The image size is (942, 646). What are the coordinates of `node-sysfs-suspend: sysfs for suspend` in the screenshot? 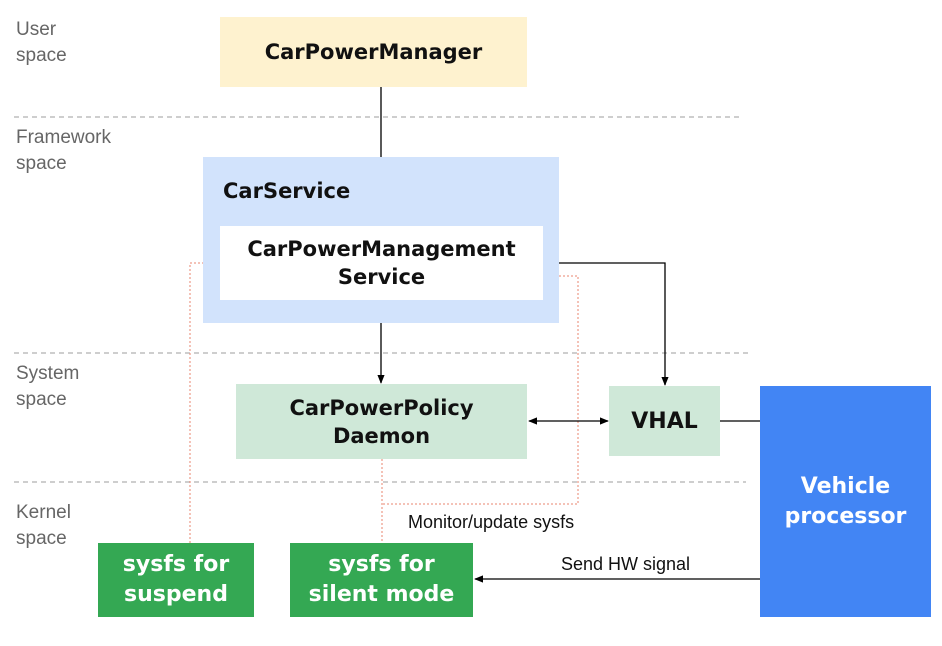 It's located at (176, 580).